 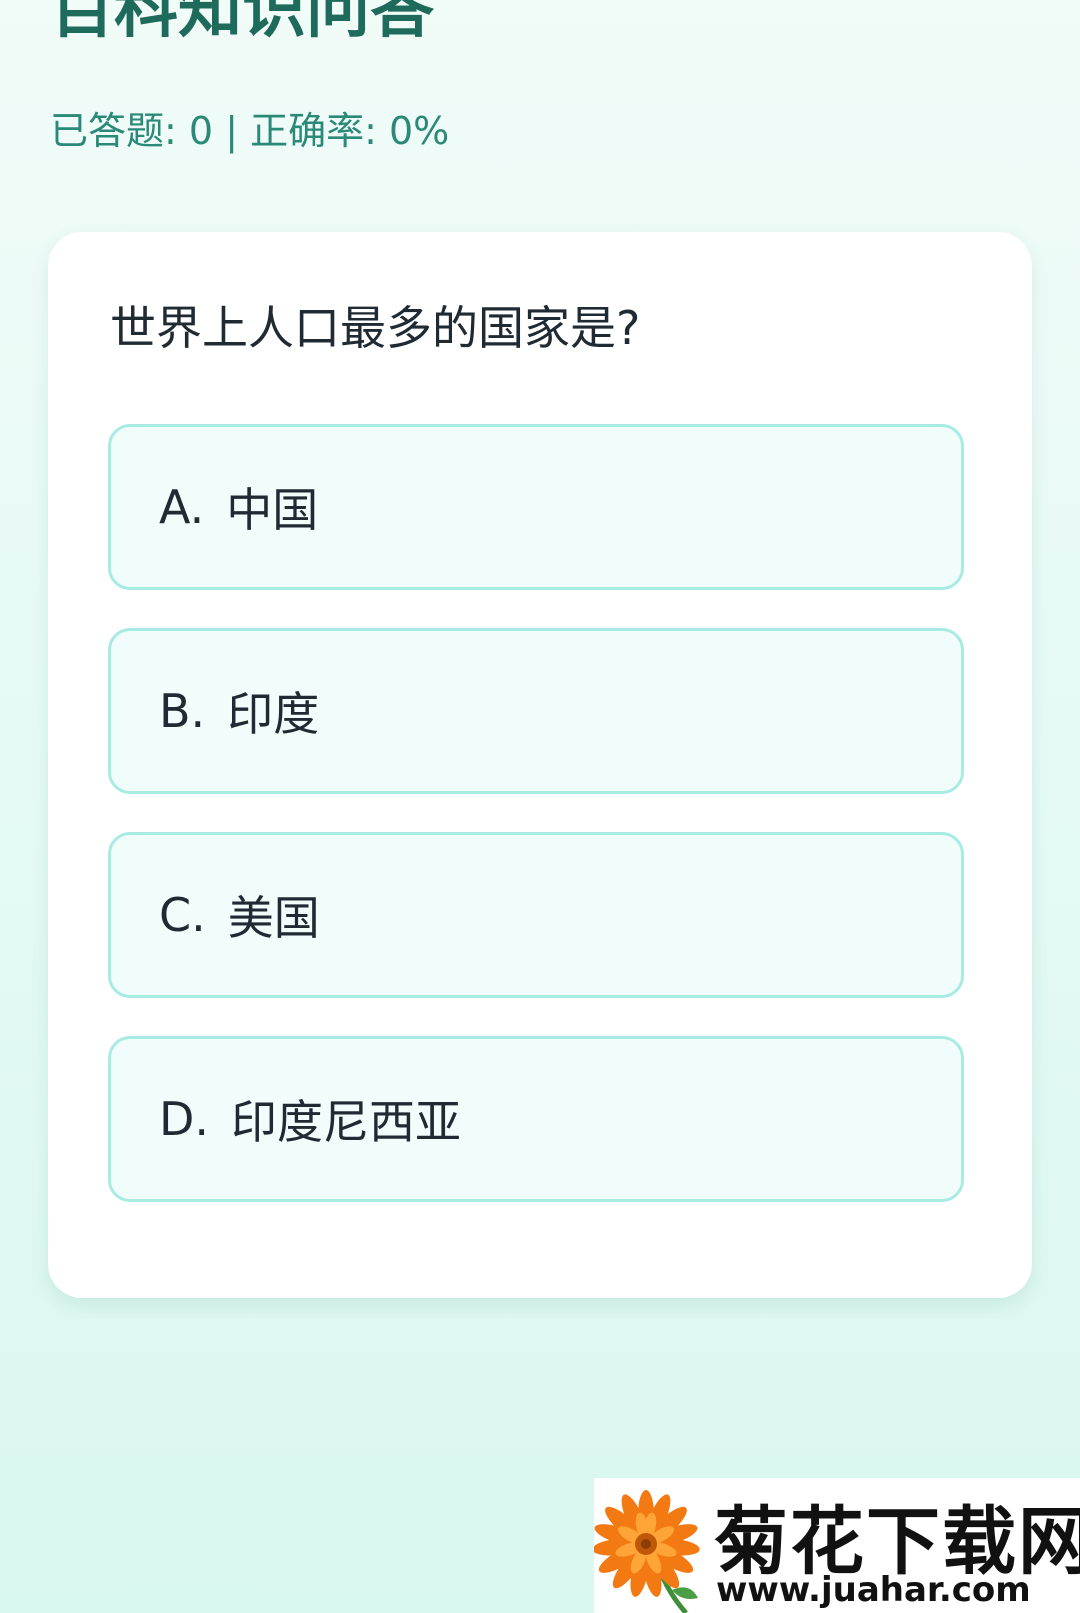 I want to click on option-letter: D., so click(x=184, y=1119).